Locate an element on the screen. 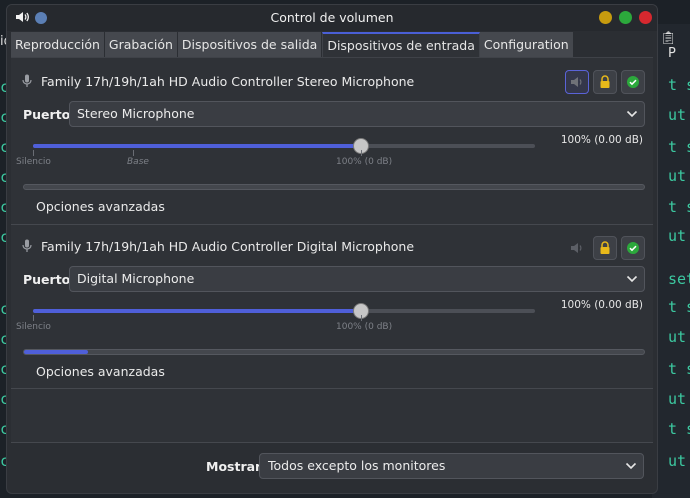 This screenshot has width=690, height=498. tab-input-devices: Dispositivos de entrada is located at coordinates (401, 45).